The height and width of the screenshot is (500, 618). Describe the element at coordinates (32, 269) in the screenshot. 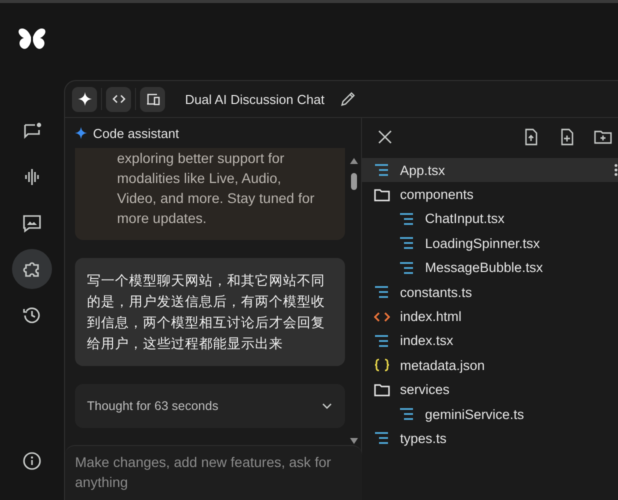

I see `puzzle-icon` at that location.